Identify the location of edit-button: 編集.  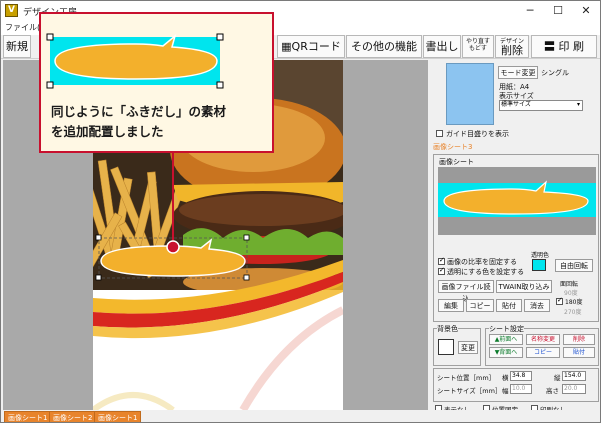
(451, 305).